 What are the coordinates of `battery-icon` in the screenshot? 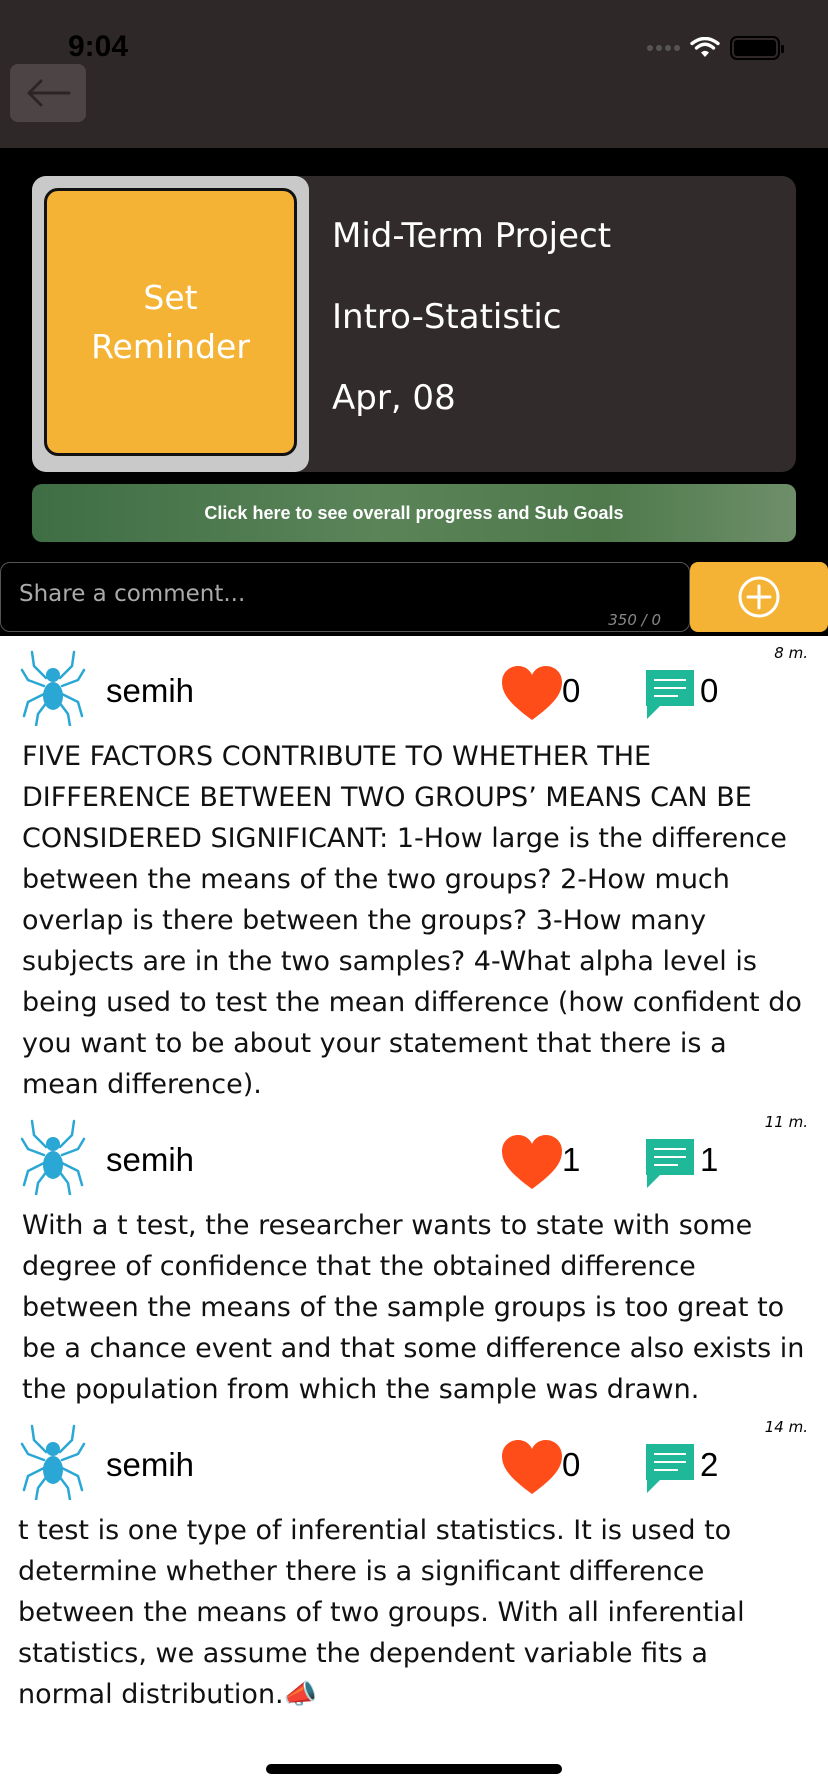 It's located at (757, 48).